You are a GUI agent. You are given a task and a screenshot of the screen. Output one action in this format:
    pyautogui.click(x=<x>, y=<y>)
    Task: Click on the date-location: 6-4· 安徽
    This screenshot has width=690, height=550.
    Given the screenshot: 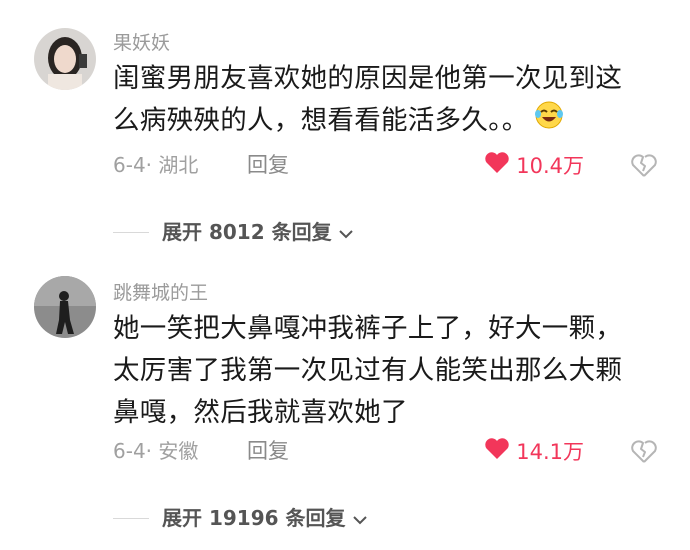 What is the action you would take?
    pyautogui.click(x=156, y=451)
    